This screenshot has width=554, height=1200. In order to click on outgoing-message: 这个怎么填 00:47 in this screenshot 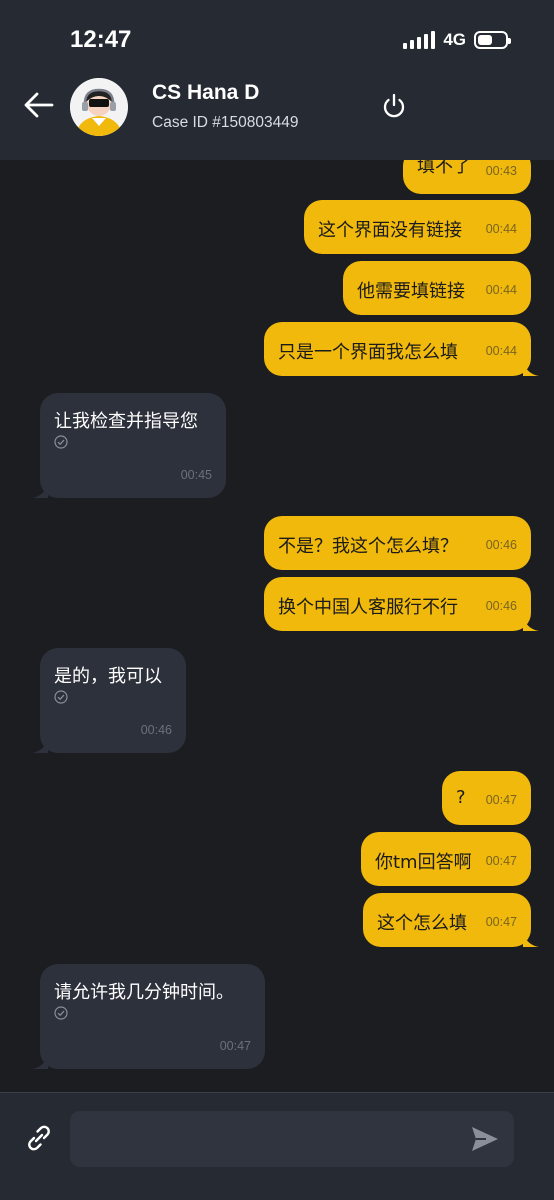, I will do `click(451, 920)`.